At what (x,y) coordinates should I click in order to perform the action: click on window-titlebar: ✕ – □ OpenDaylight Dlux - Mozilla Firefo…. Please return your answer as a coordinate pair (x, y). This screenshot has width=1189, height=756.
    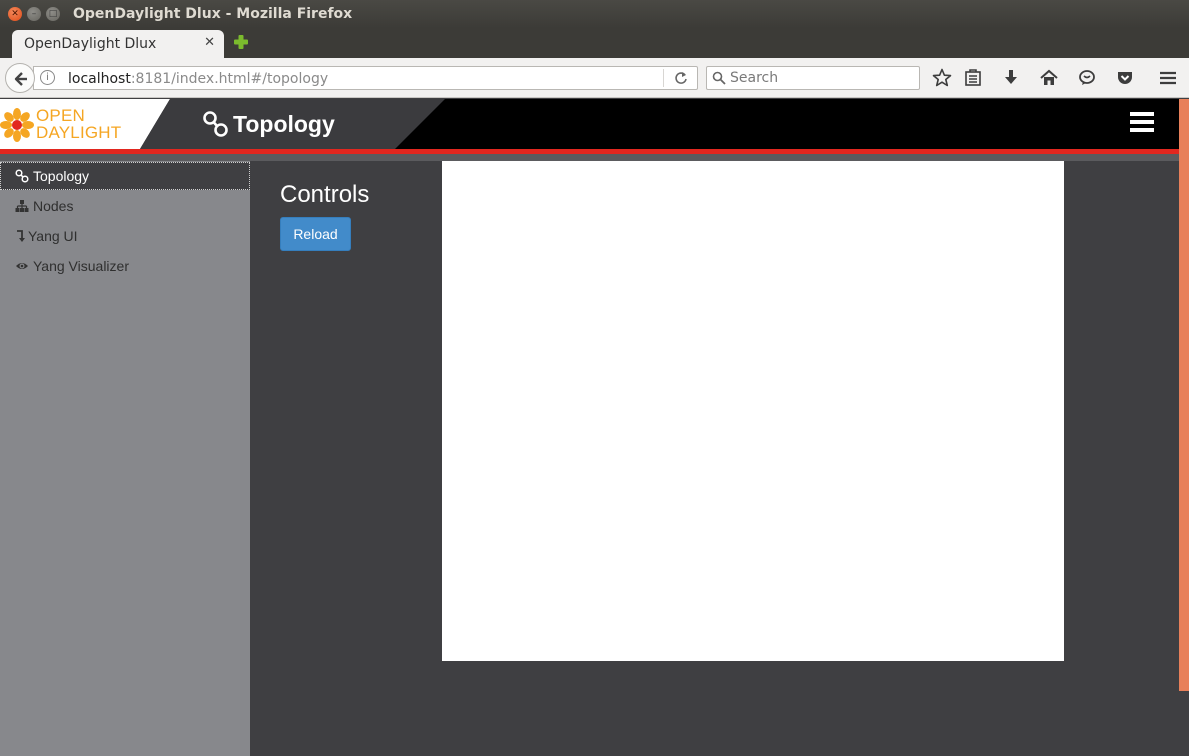
    Looking at the image, I should click on (594, 14).